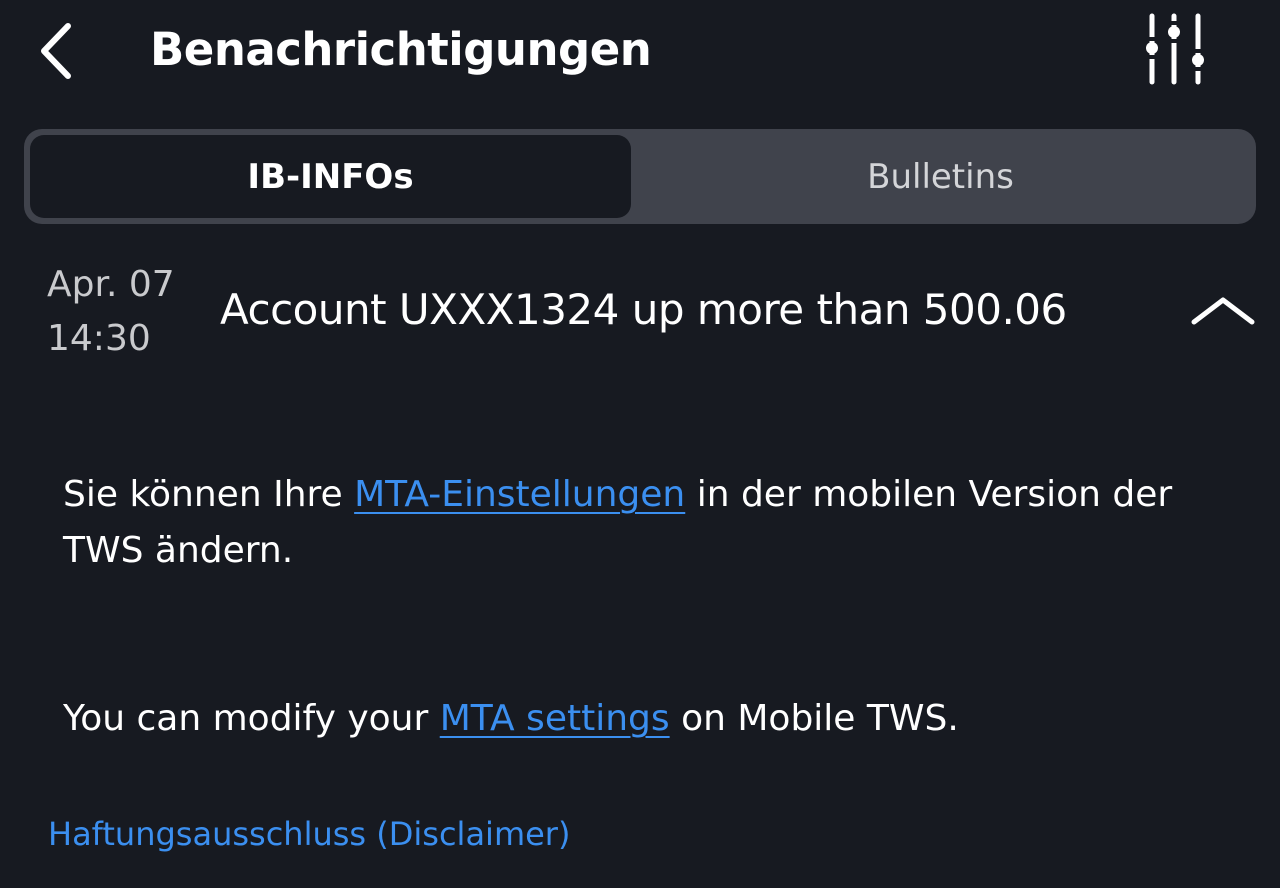 The width and height of the screenshot is (1280, 888). Describe the element at coordinates (111, 312) in the screenshot. I see `message-timestamp: Apr. 07 14:30` at that location.